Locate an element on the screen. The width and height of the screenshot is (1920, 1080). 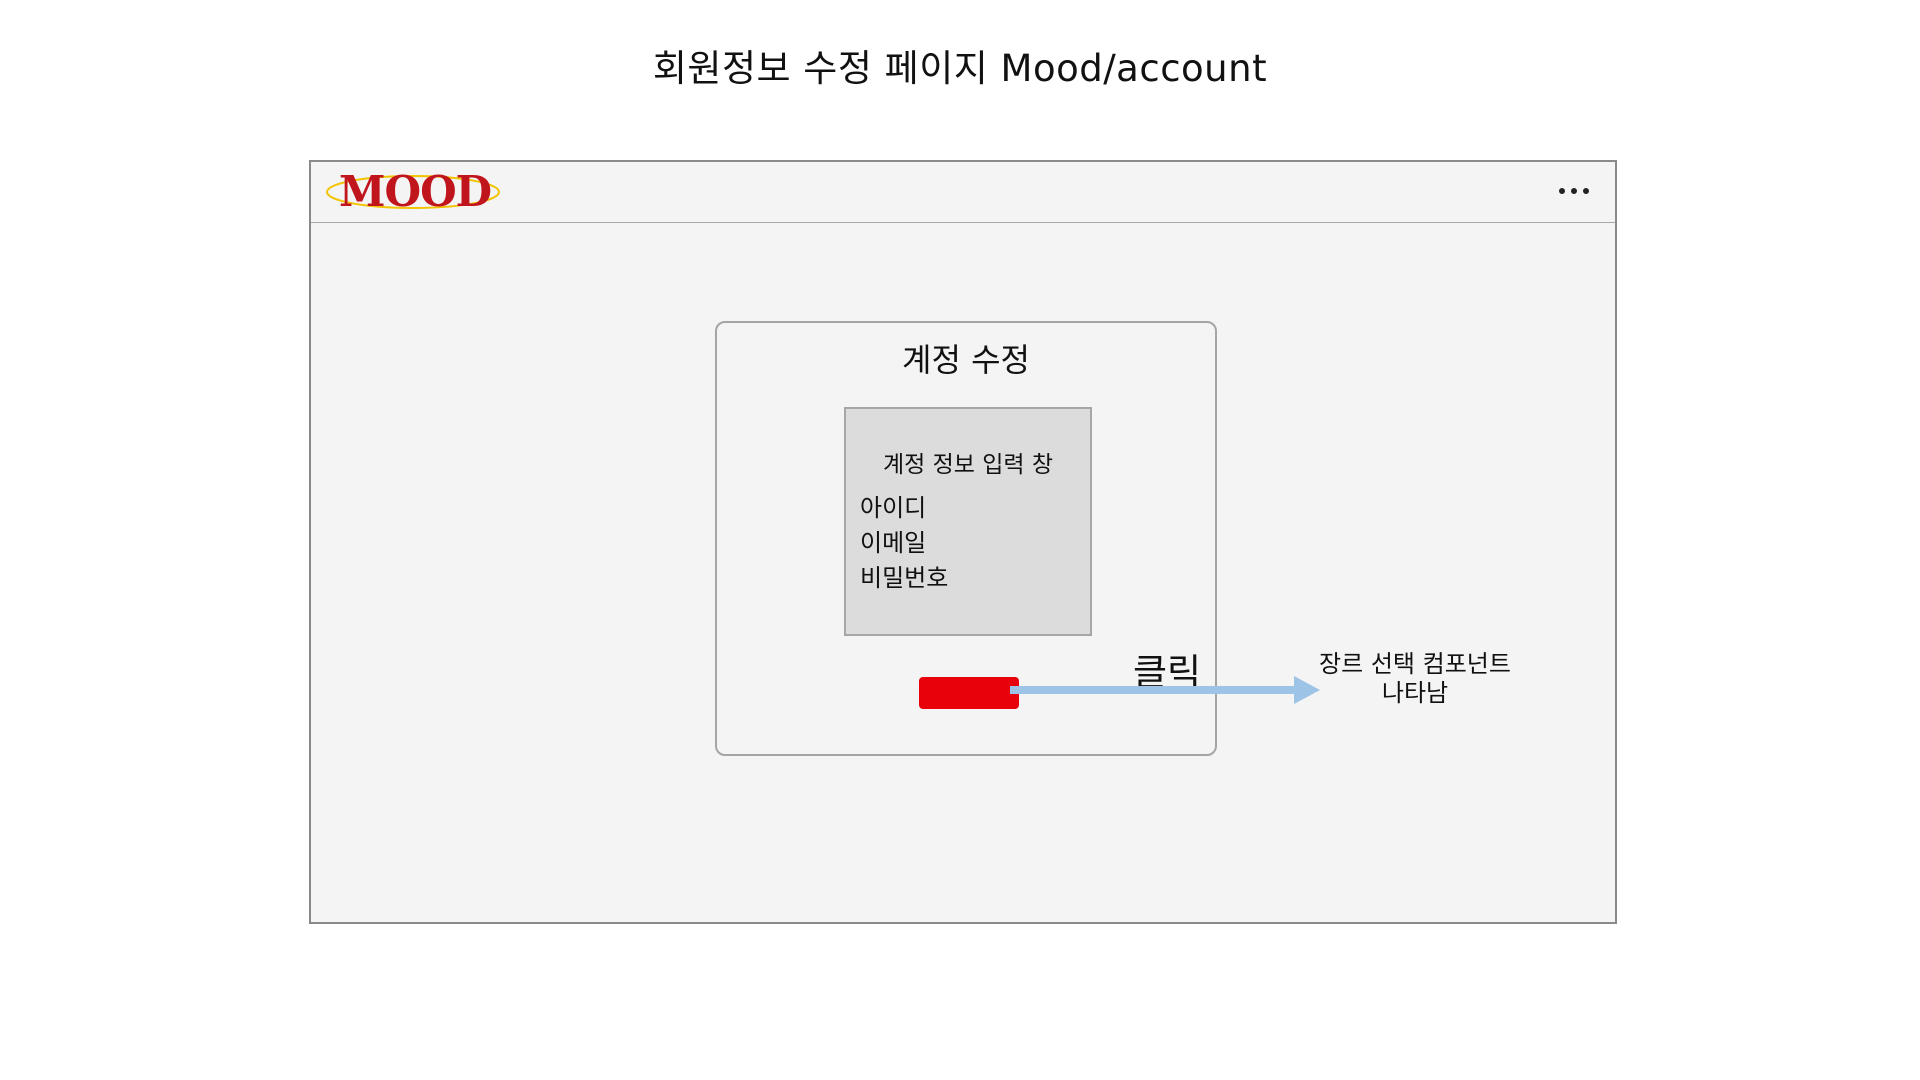
submit-button is located at coordinates (969, 693).